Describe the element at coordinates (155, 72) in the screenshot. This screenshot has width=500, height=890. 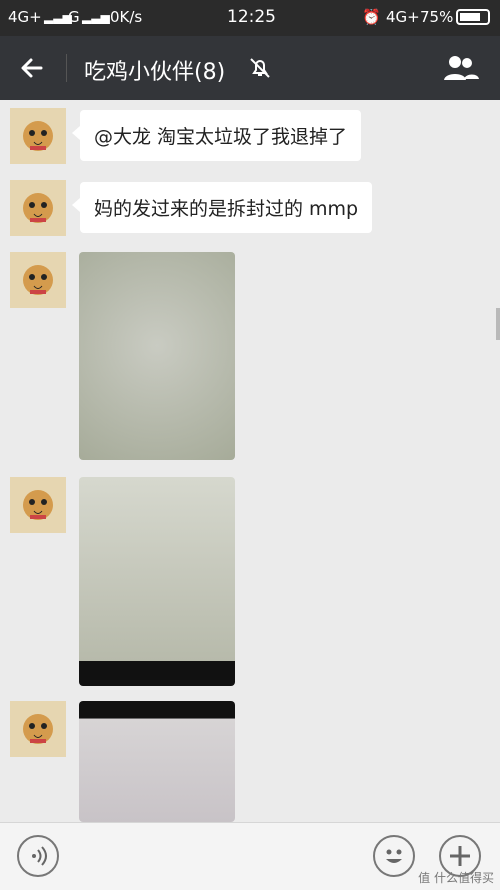
I see `chat-title: 吃鸡小伙伴(8)` at that location.